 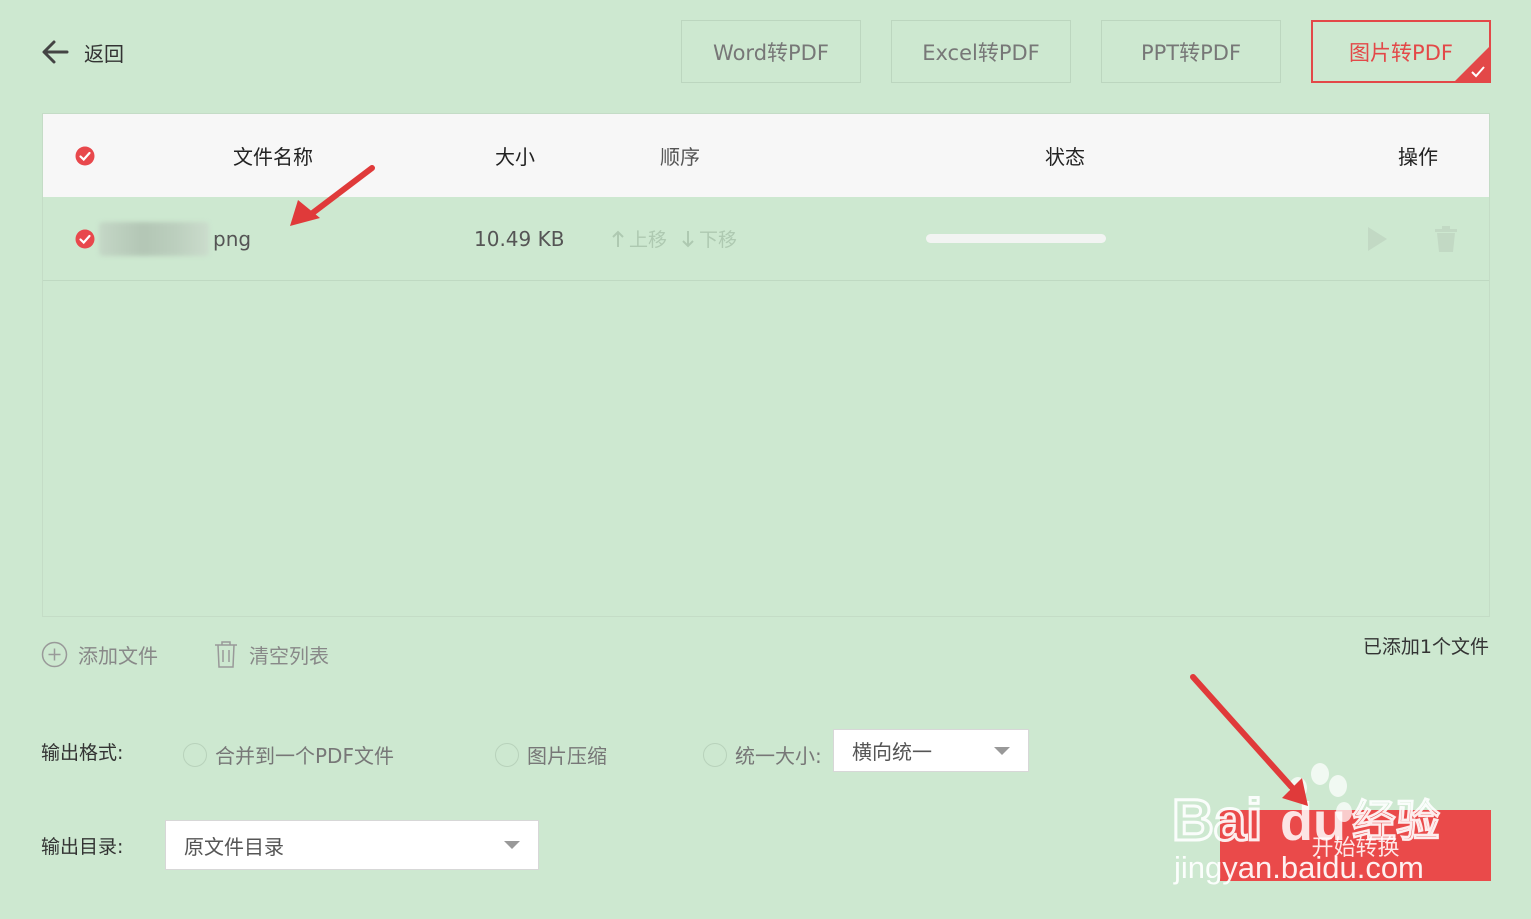 I want to click on file-extension: png, so click(x=232, y=238).